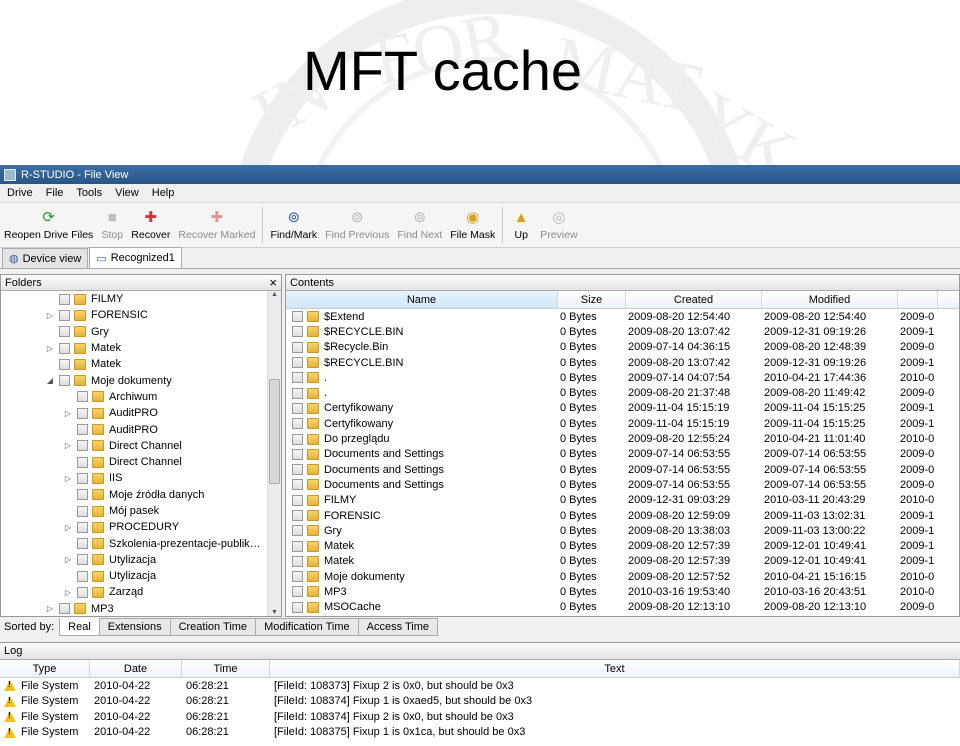  Describe the element at coordinates (141, 560) in the screenshot. I see `tree-item: ▷ Utylizacja` at that location.